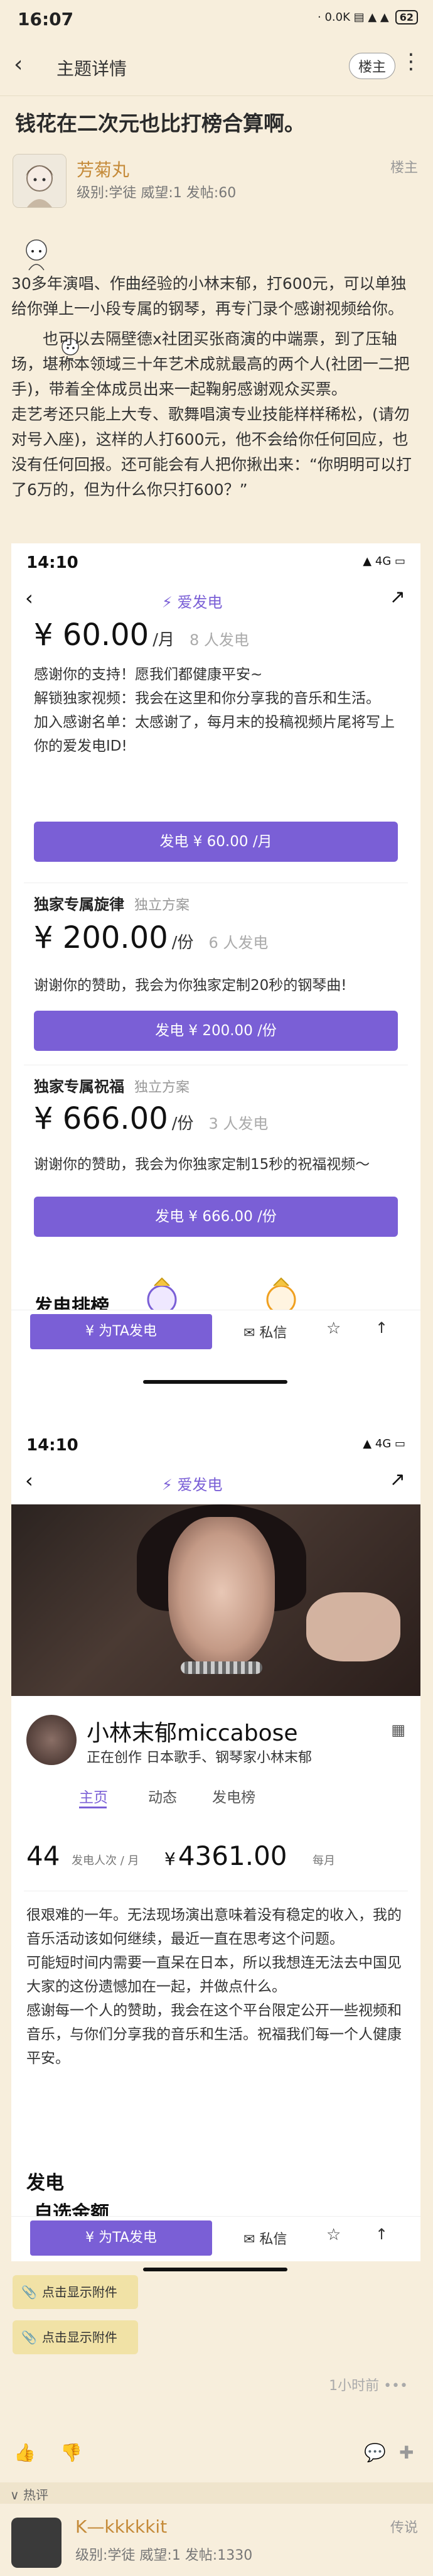 The height and width of the screenshot is (2576, 433). Describe the element at coordinates (163, 640) in the screenshot. I see `tier-unit: /月` at that location.